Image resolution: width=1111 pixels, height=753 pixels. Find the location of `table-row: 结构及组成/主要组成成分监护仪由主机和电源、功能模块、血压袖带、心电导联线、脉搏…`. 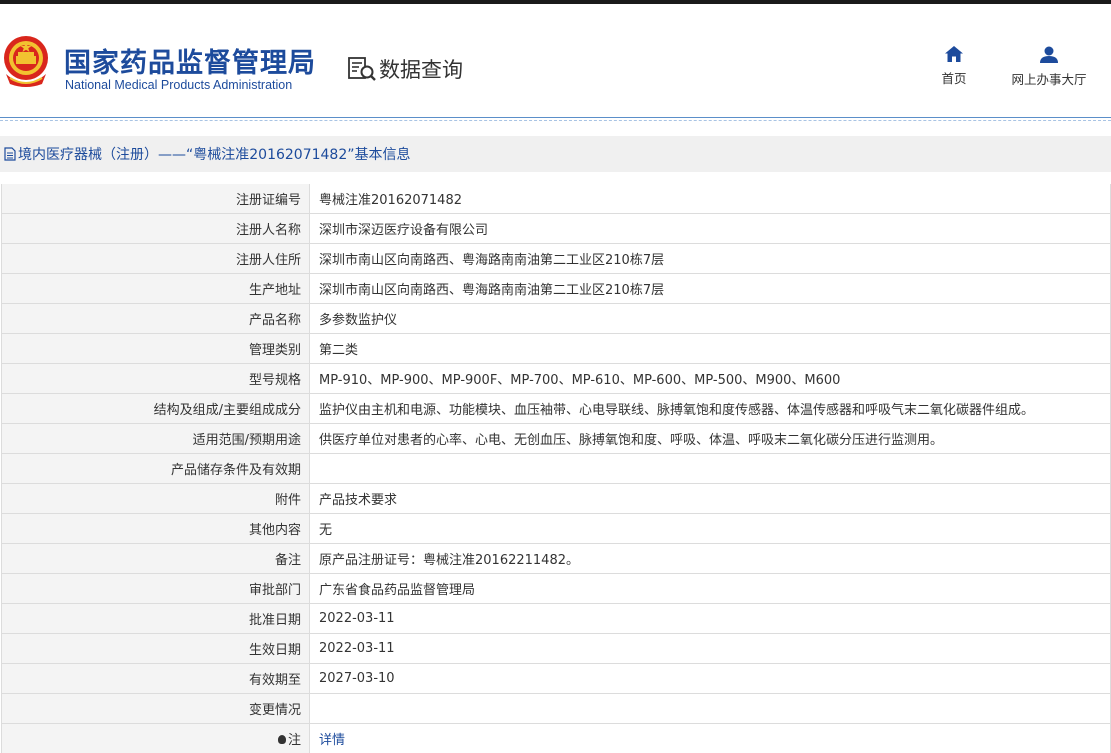

table-row: 结构及组成/主要组成成分监护仪由主机和电源、功能模块、血压袖带、心电导联线、脉搏… is located at coordinates (556, 409).